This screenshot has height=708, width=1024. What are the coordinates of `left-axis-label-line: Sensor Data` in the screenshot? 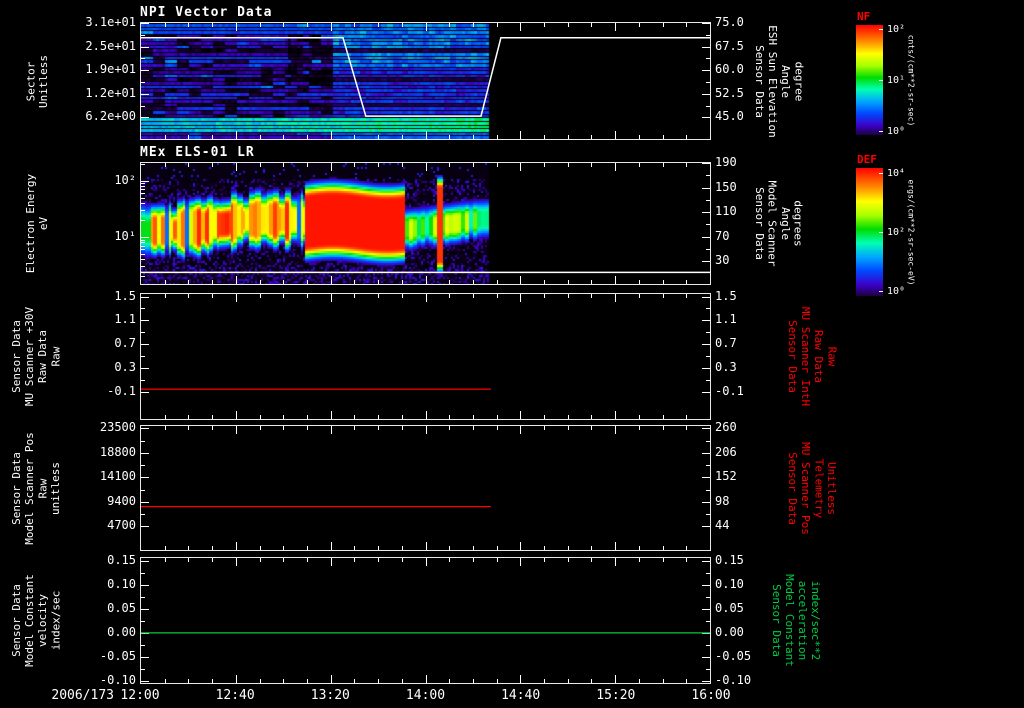 It's located at (17, 488).